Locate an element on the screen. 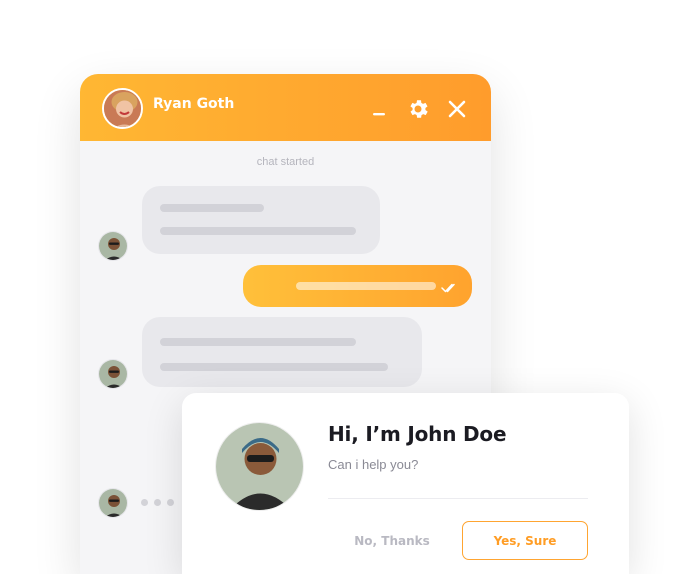  popup-subtitle: Can i help you? is located at coordinates (373, 464).